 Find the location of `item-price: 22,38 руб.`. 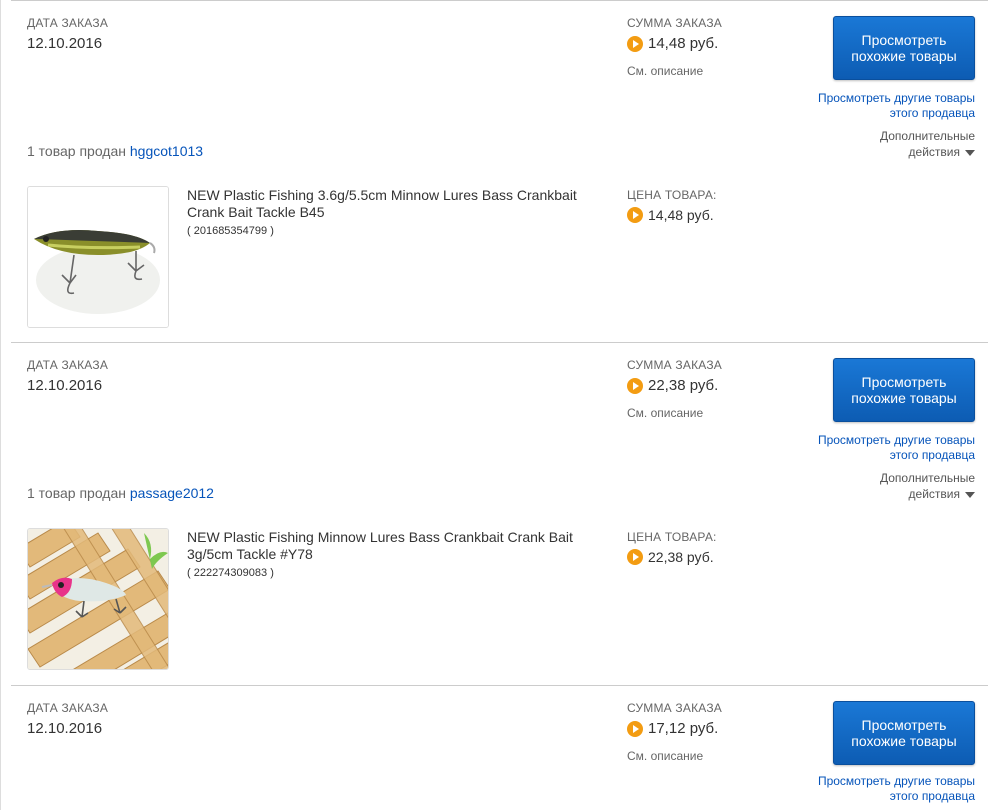

item-price: 22,38 руб. is located at coordinates (670, 557).